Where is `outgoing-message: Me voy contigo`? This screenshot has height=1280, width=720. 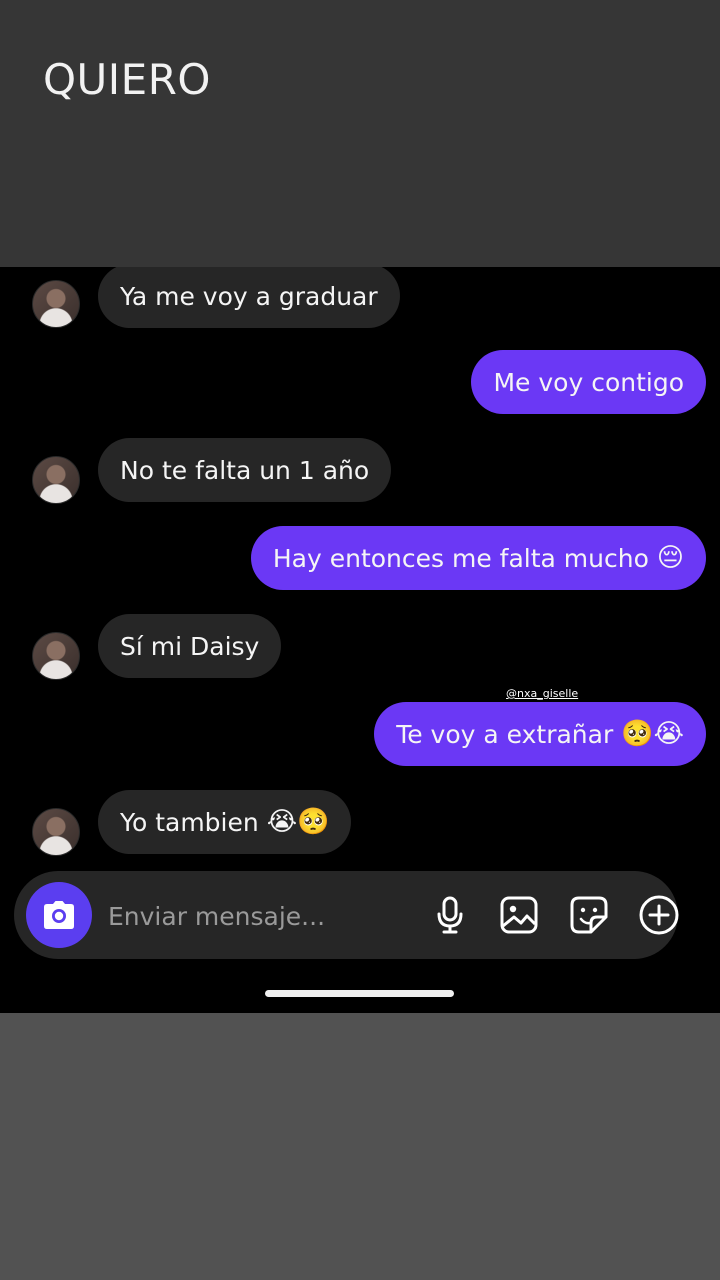 outgoing-message: Me voy contigo is located at coordinates (588, 382).